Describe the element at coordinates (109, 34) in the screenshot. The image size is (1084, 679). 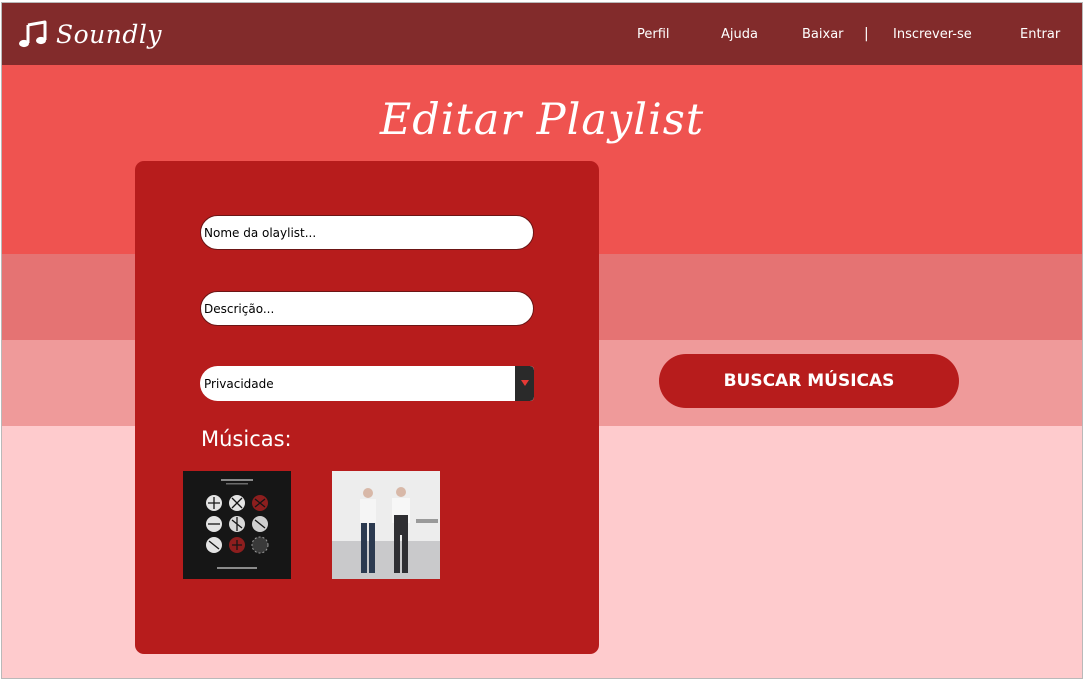
I see `brand-name: Soundly` at that location.